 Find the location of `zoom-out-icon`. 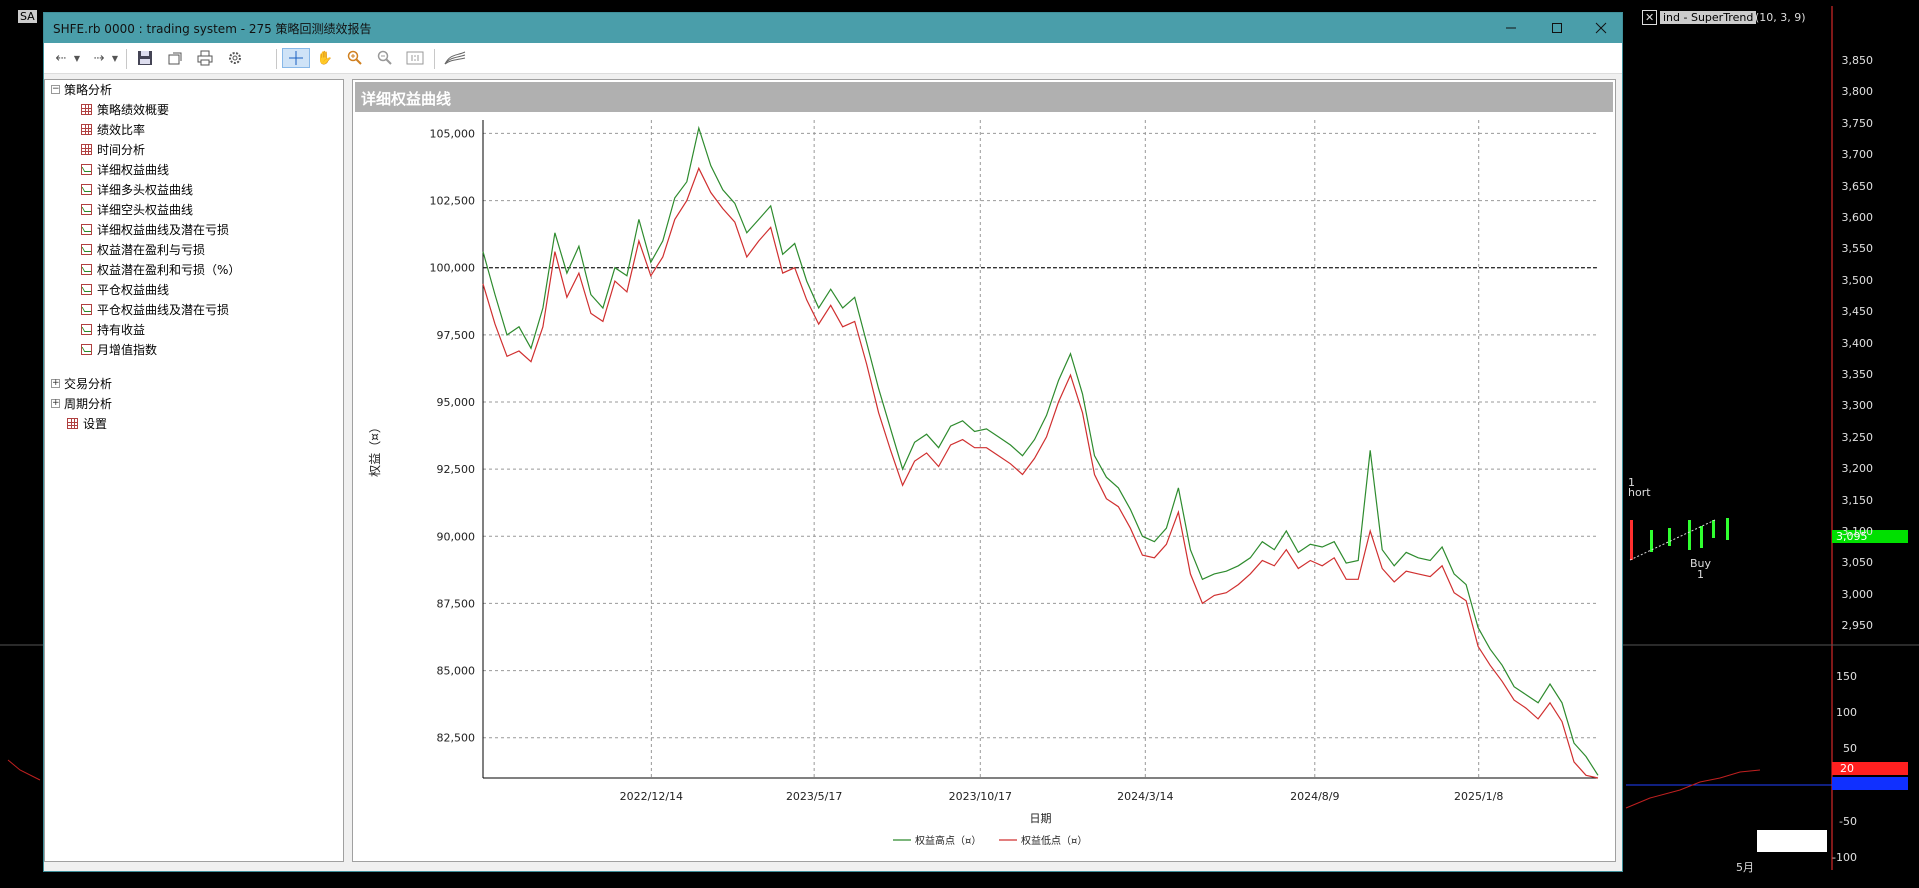

zoom-out-icon is located at coordinates (384, 57).